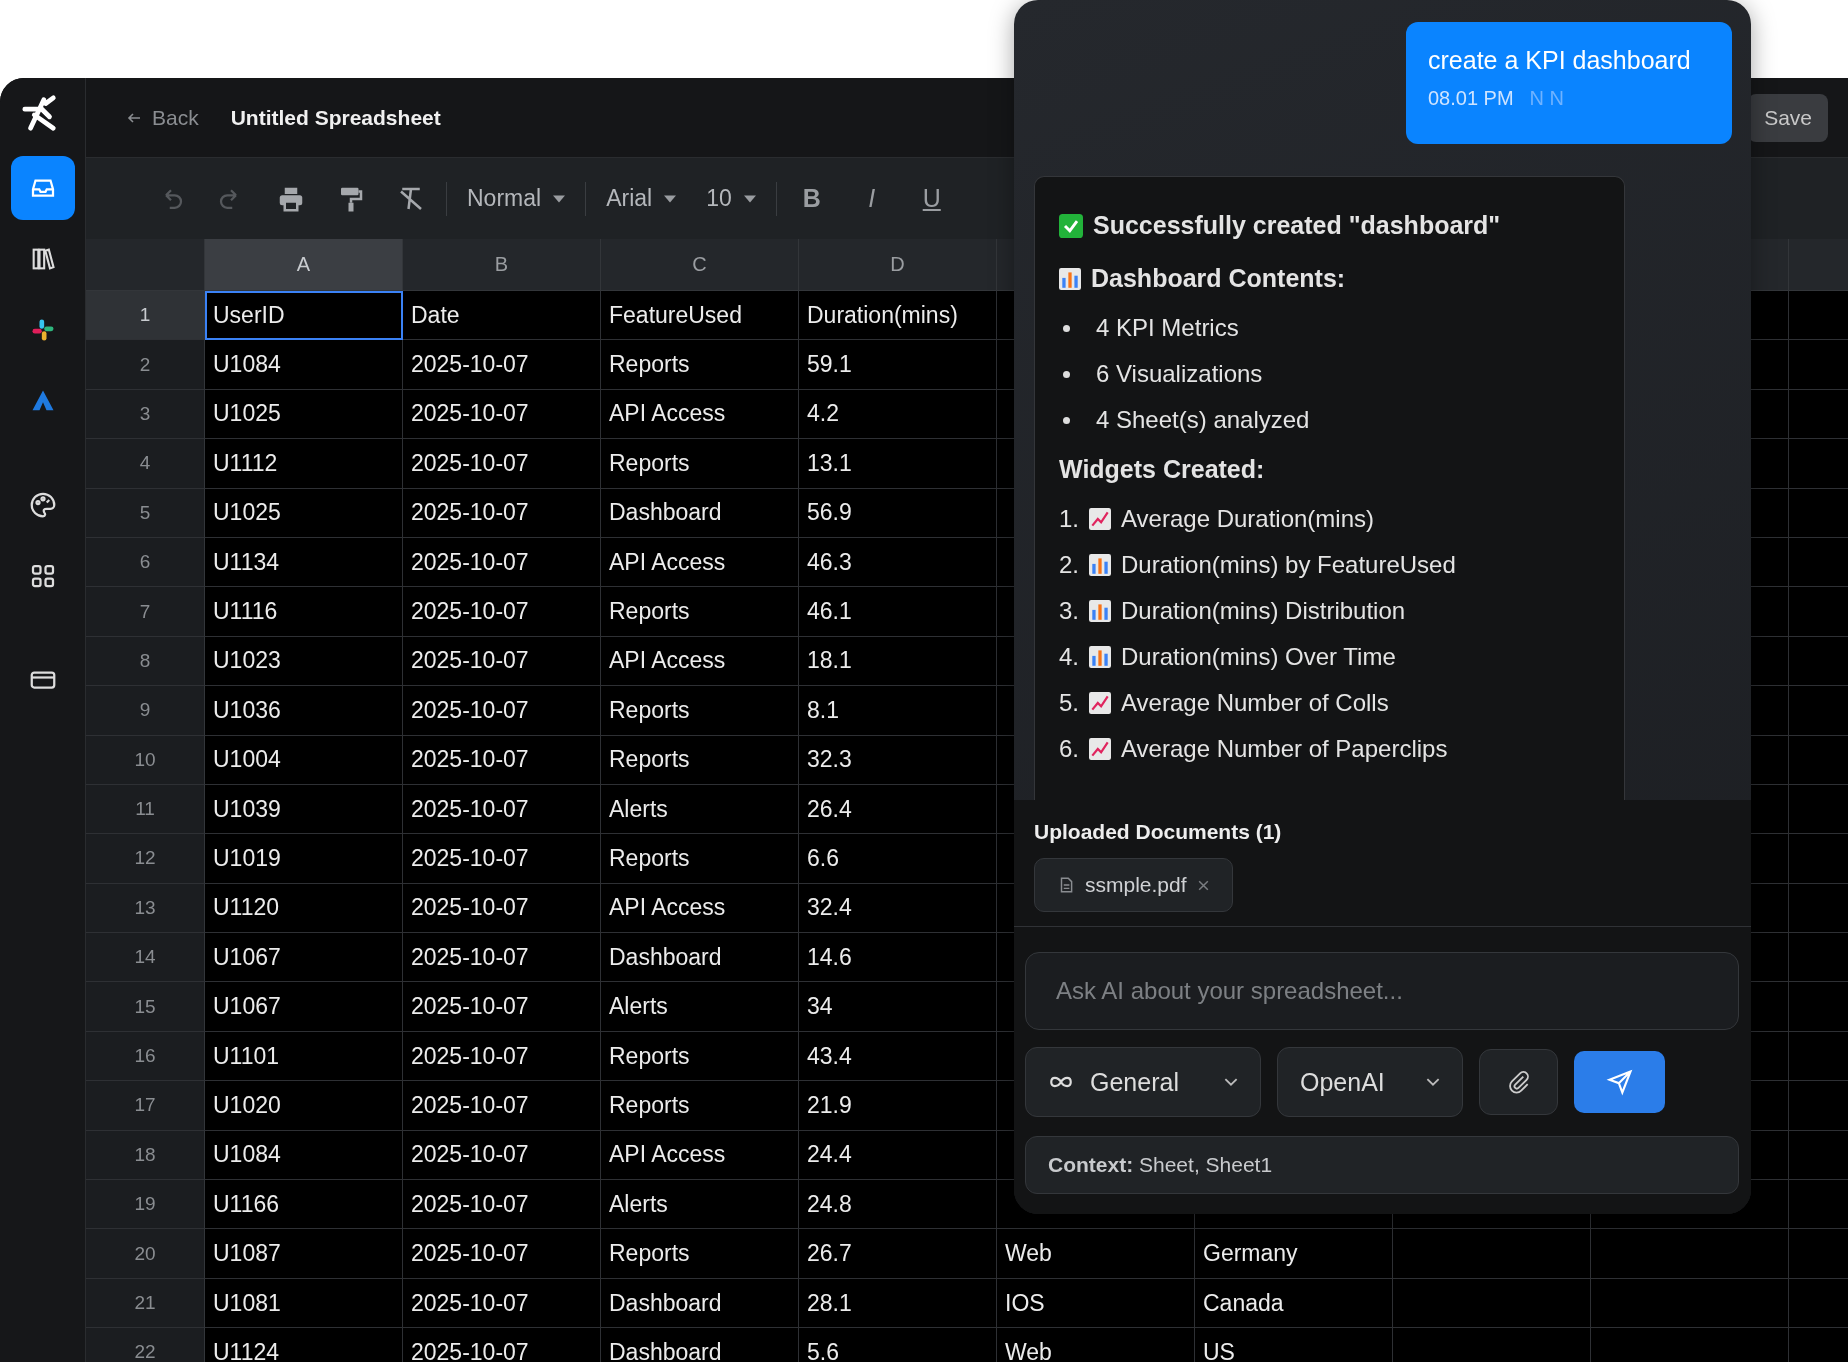  Describe the element at coordinates (898, 414) in the screenshot. I see `table-cell: 4.2` at that location.